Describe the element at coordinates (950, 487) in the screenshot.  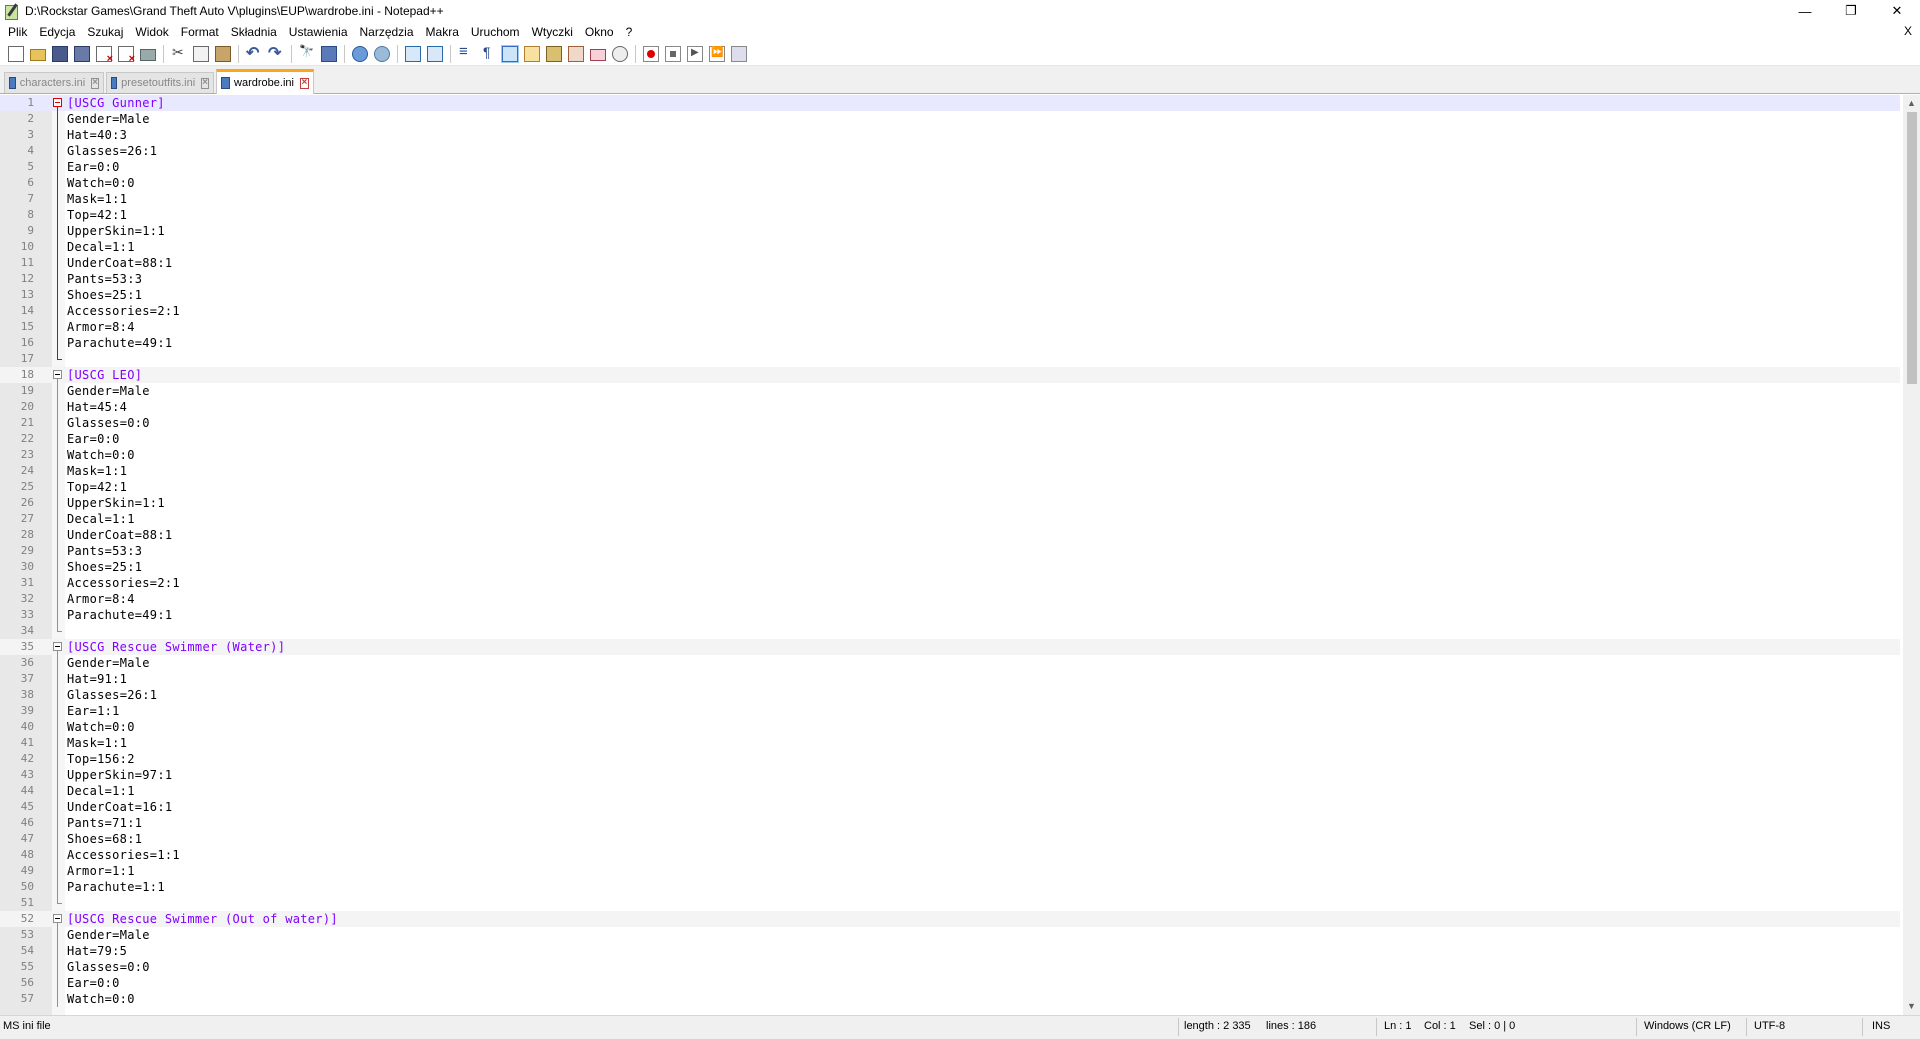
I see `code-line: 25 Top=42:1` at that location.